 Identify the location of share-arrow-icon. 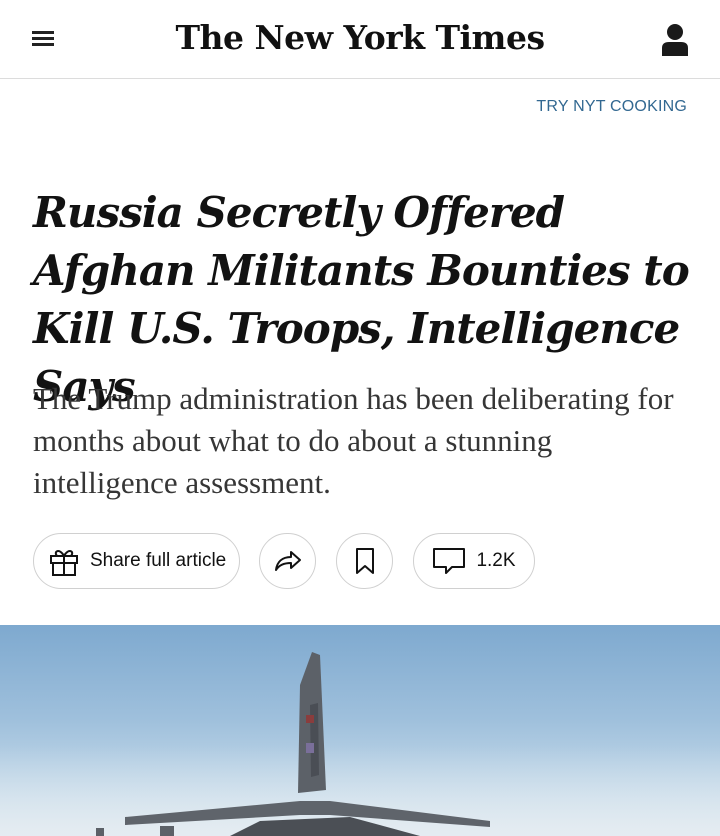
(287, 561).